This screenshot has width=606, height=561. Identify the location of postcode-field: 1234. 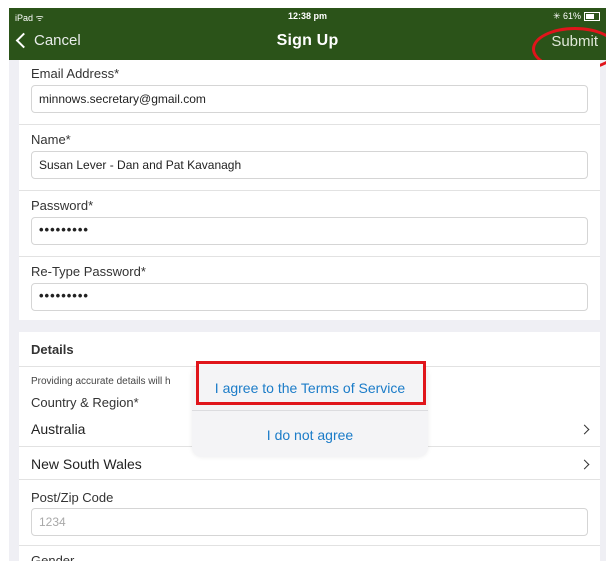
(309, 522).